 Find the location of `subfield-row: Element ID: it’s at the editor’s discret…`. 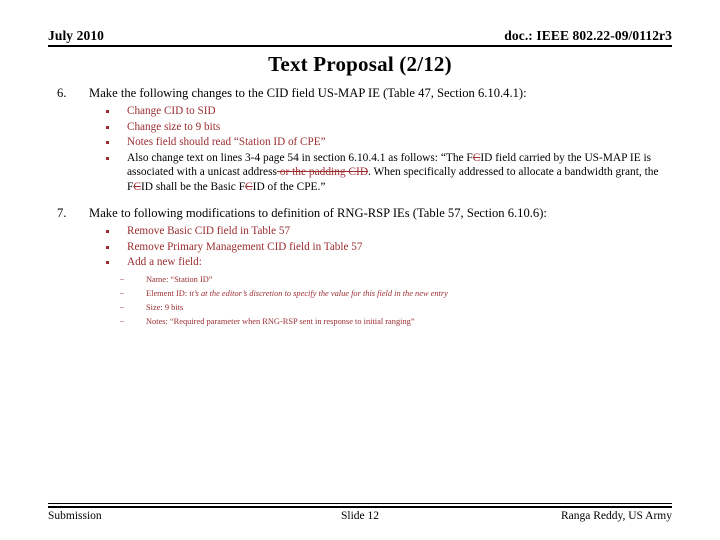

subfield-row: Element ID: it’s at the editor’s discret… is located at coordinates (413, 294).